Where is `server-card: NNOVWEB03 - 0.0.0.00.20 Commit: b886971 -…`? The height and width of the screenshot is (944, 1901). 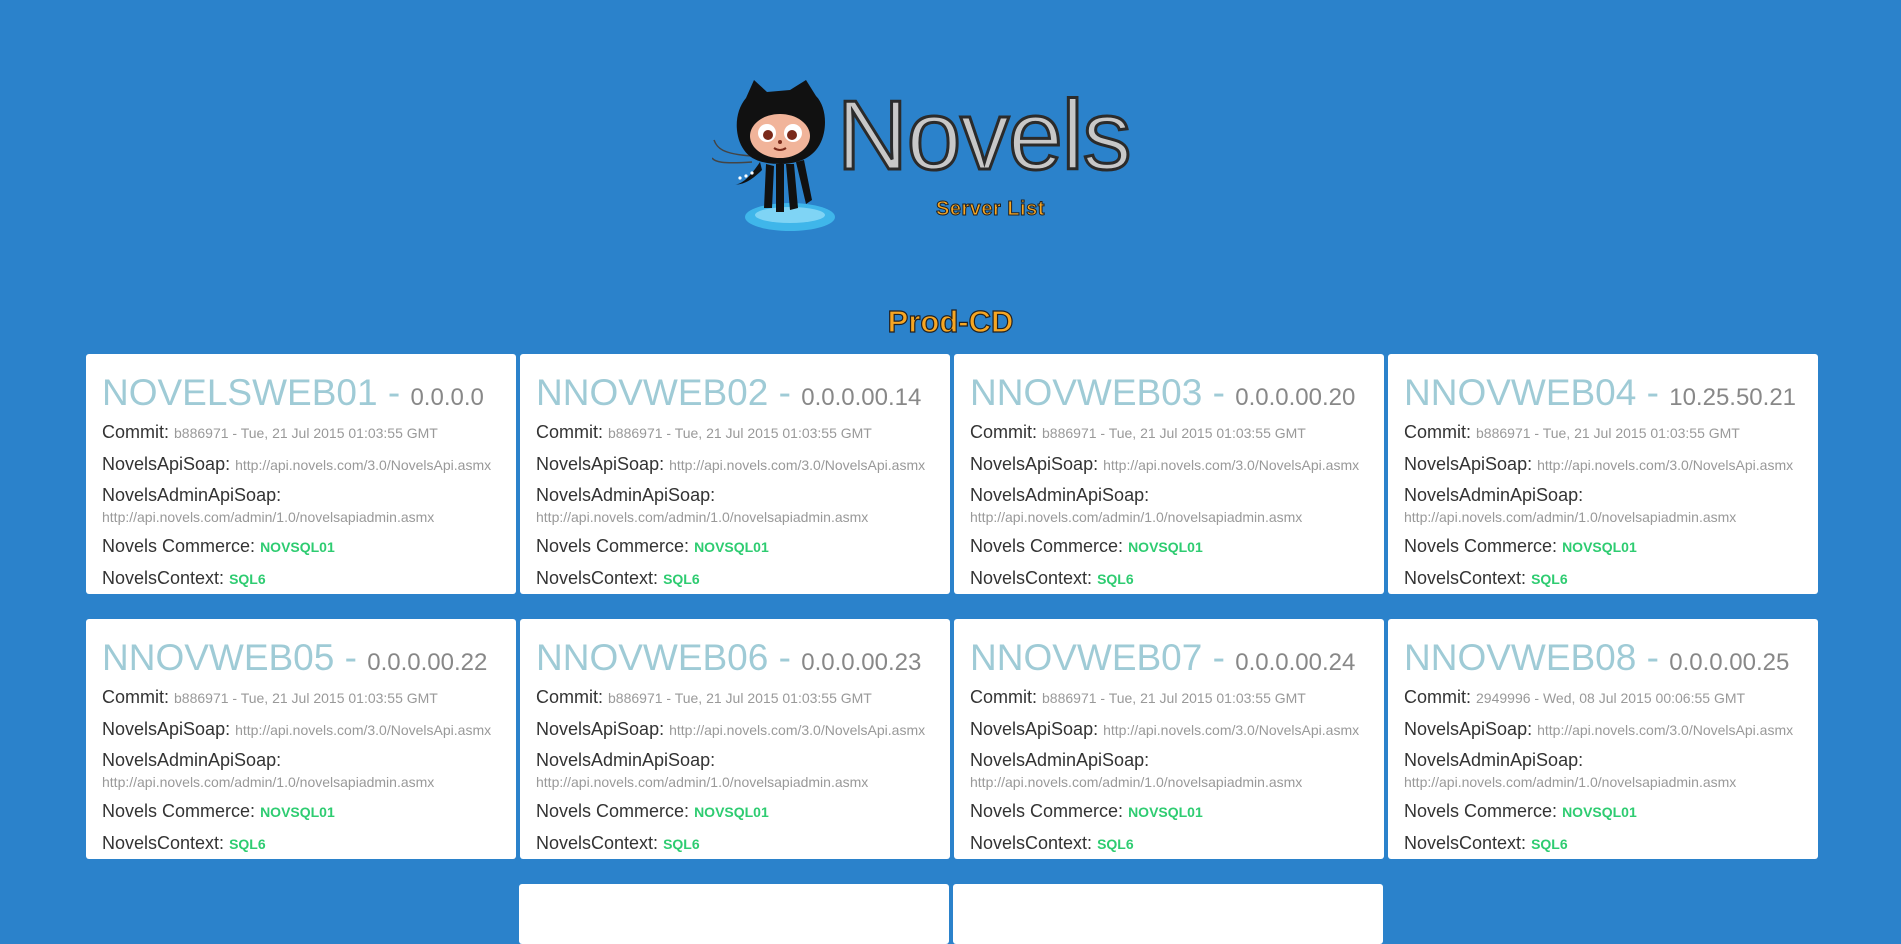 server-card: NNOVWEB03 - 0.0.0.00.20 Commit: b886971 -… is located at coordinates (1169, 474).